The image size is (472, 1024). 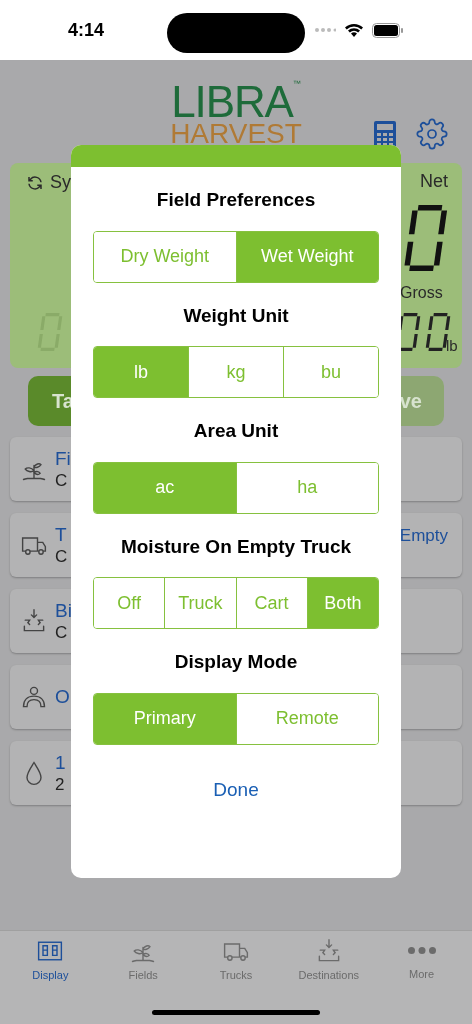 I want to click on segment-option: Both, so click(x=342, y=603).